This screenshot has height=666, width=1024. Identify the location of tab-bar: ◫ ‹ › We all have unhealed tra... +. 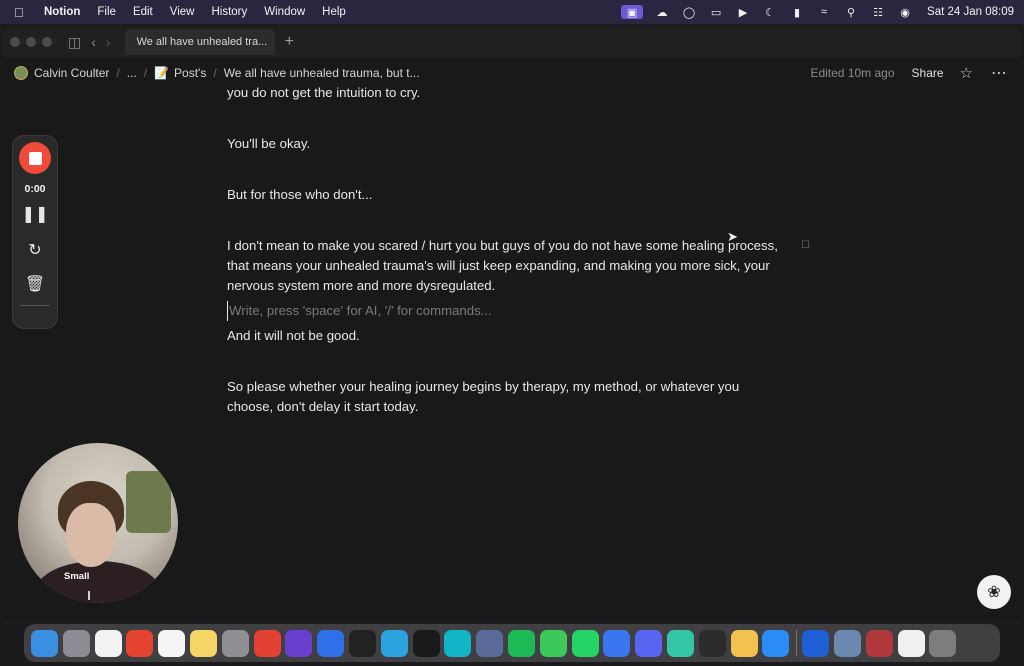
(512, 42).